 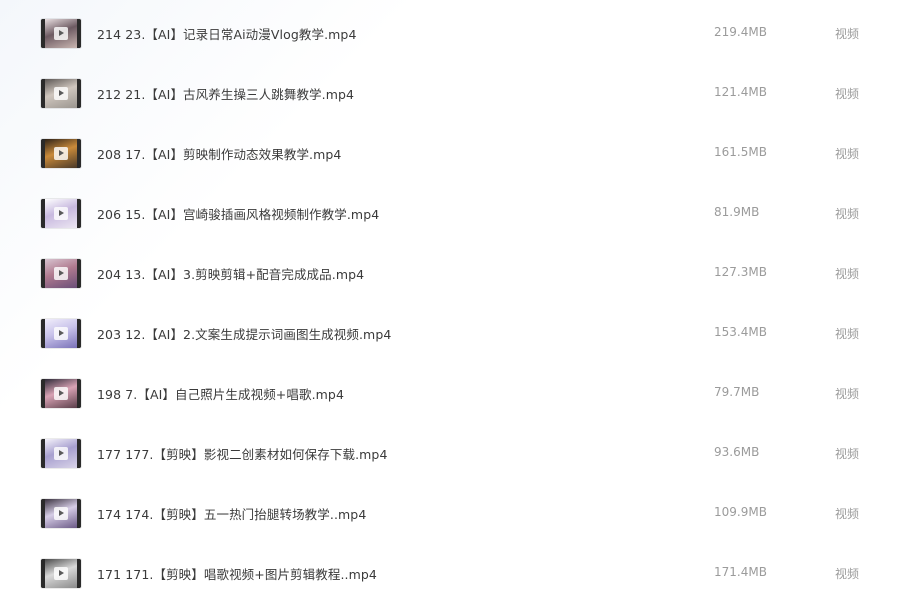 I want to click on file-size: 121.4MB, so click(x=740, y=92).